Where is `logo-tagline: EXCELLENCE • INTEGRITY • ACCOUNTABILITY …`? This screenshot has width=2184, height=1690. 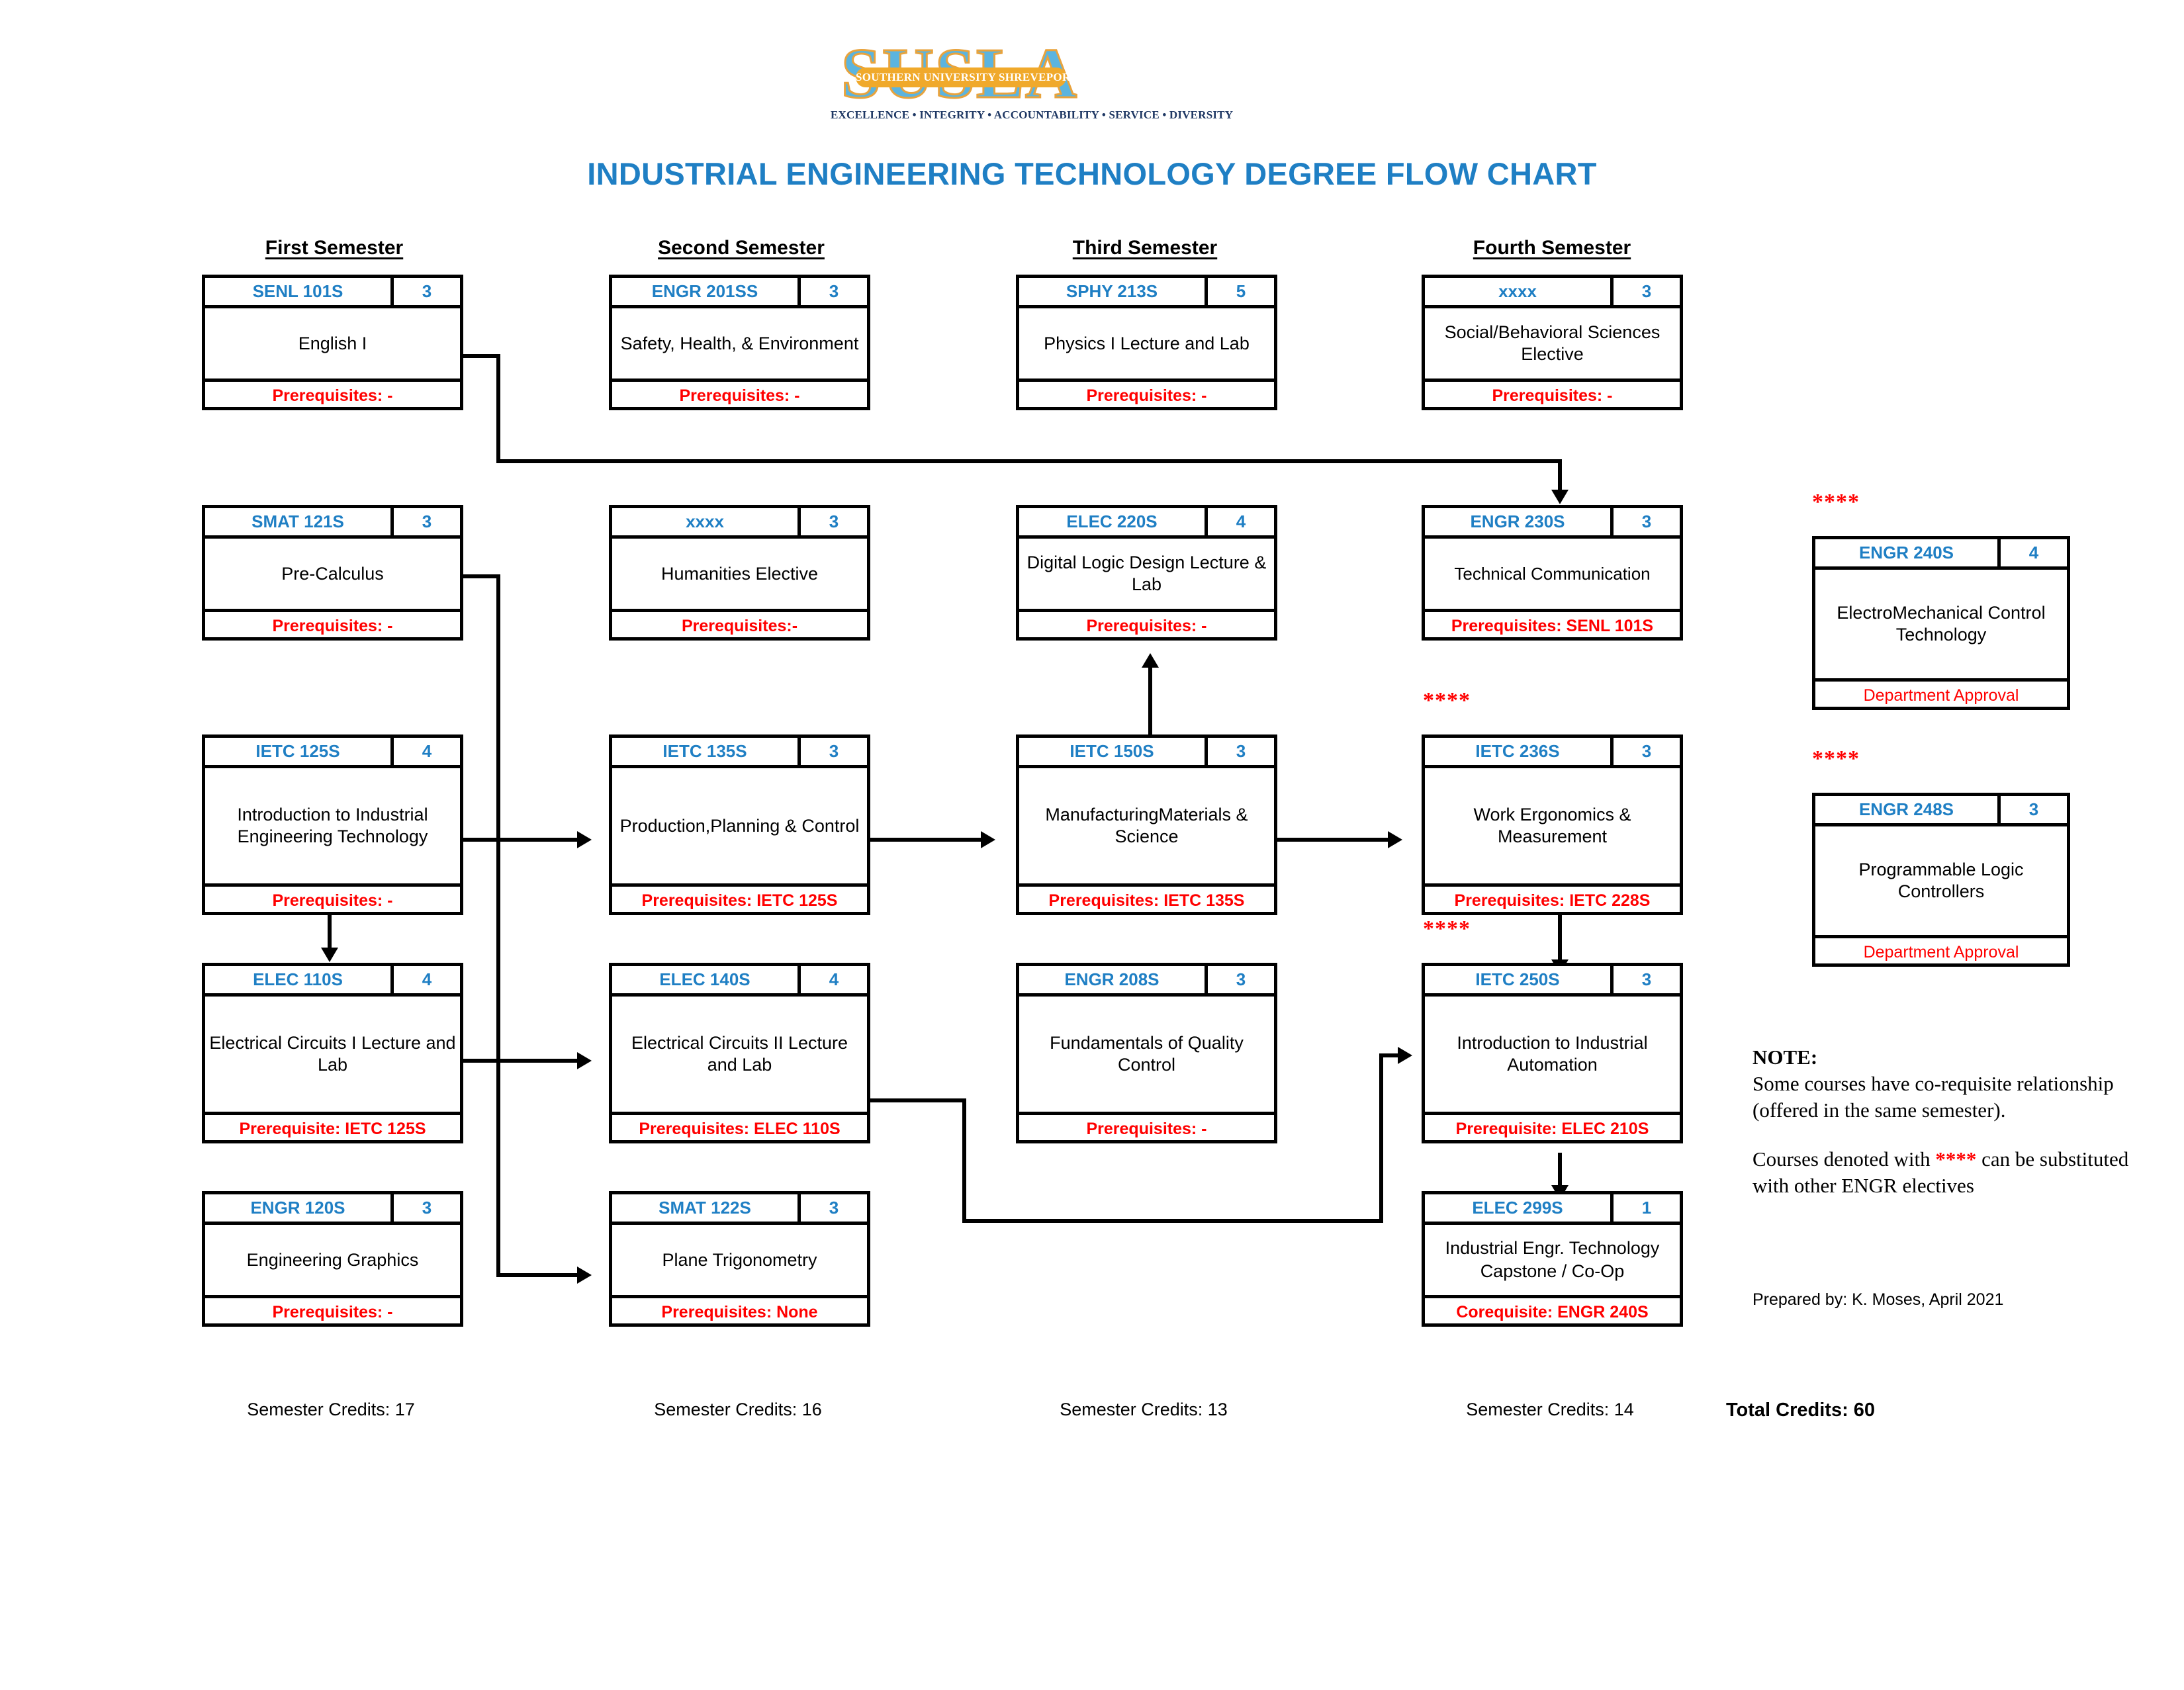
logo-tagline: EXCELLENCE • INTEGRITY • ACCOUNTABILITY … is located at coordinates (1032, 115).